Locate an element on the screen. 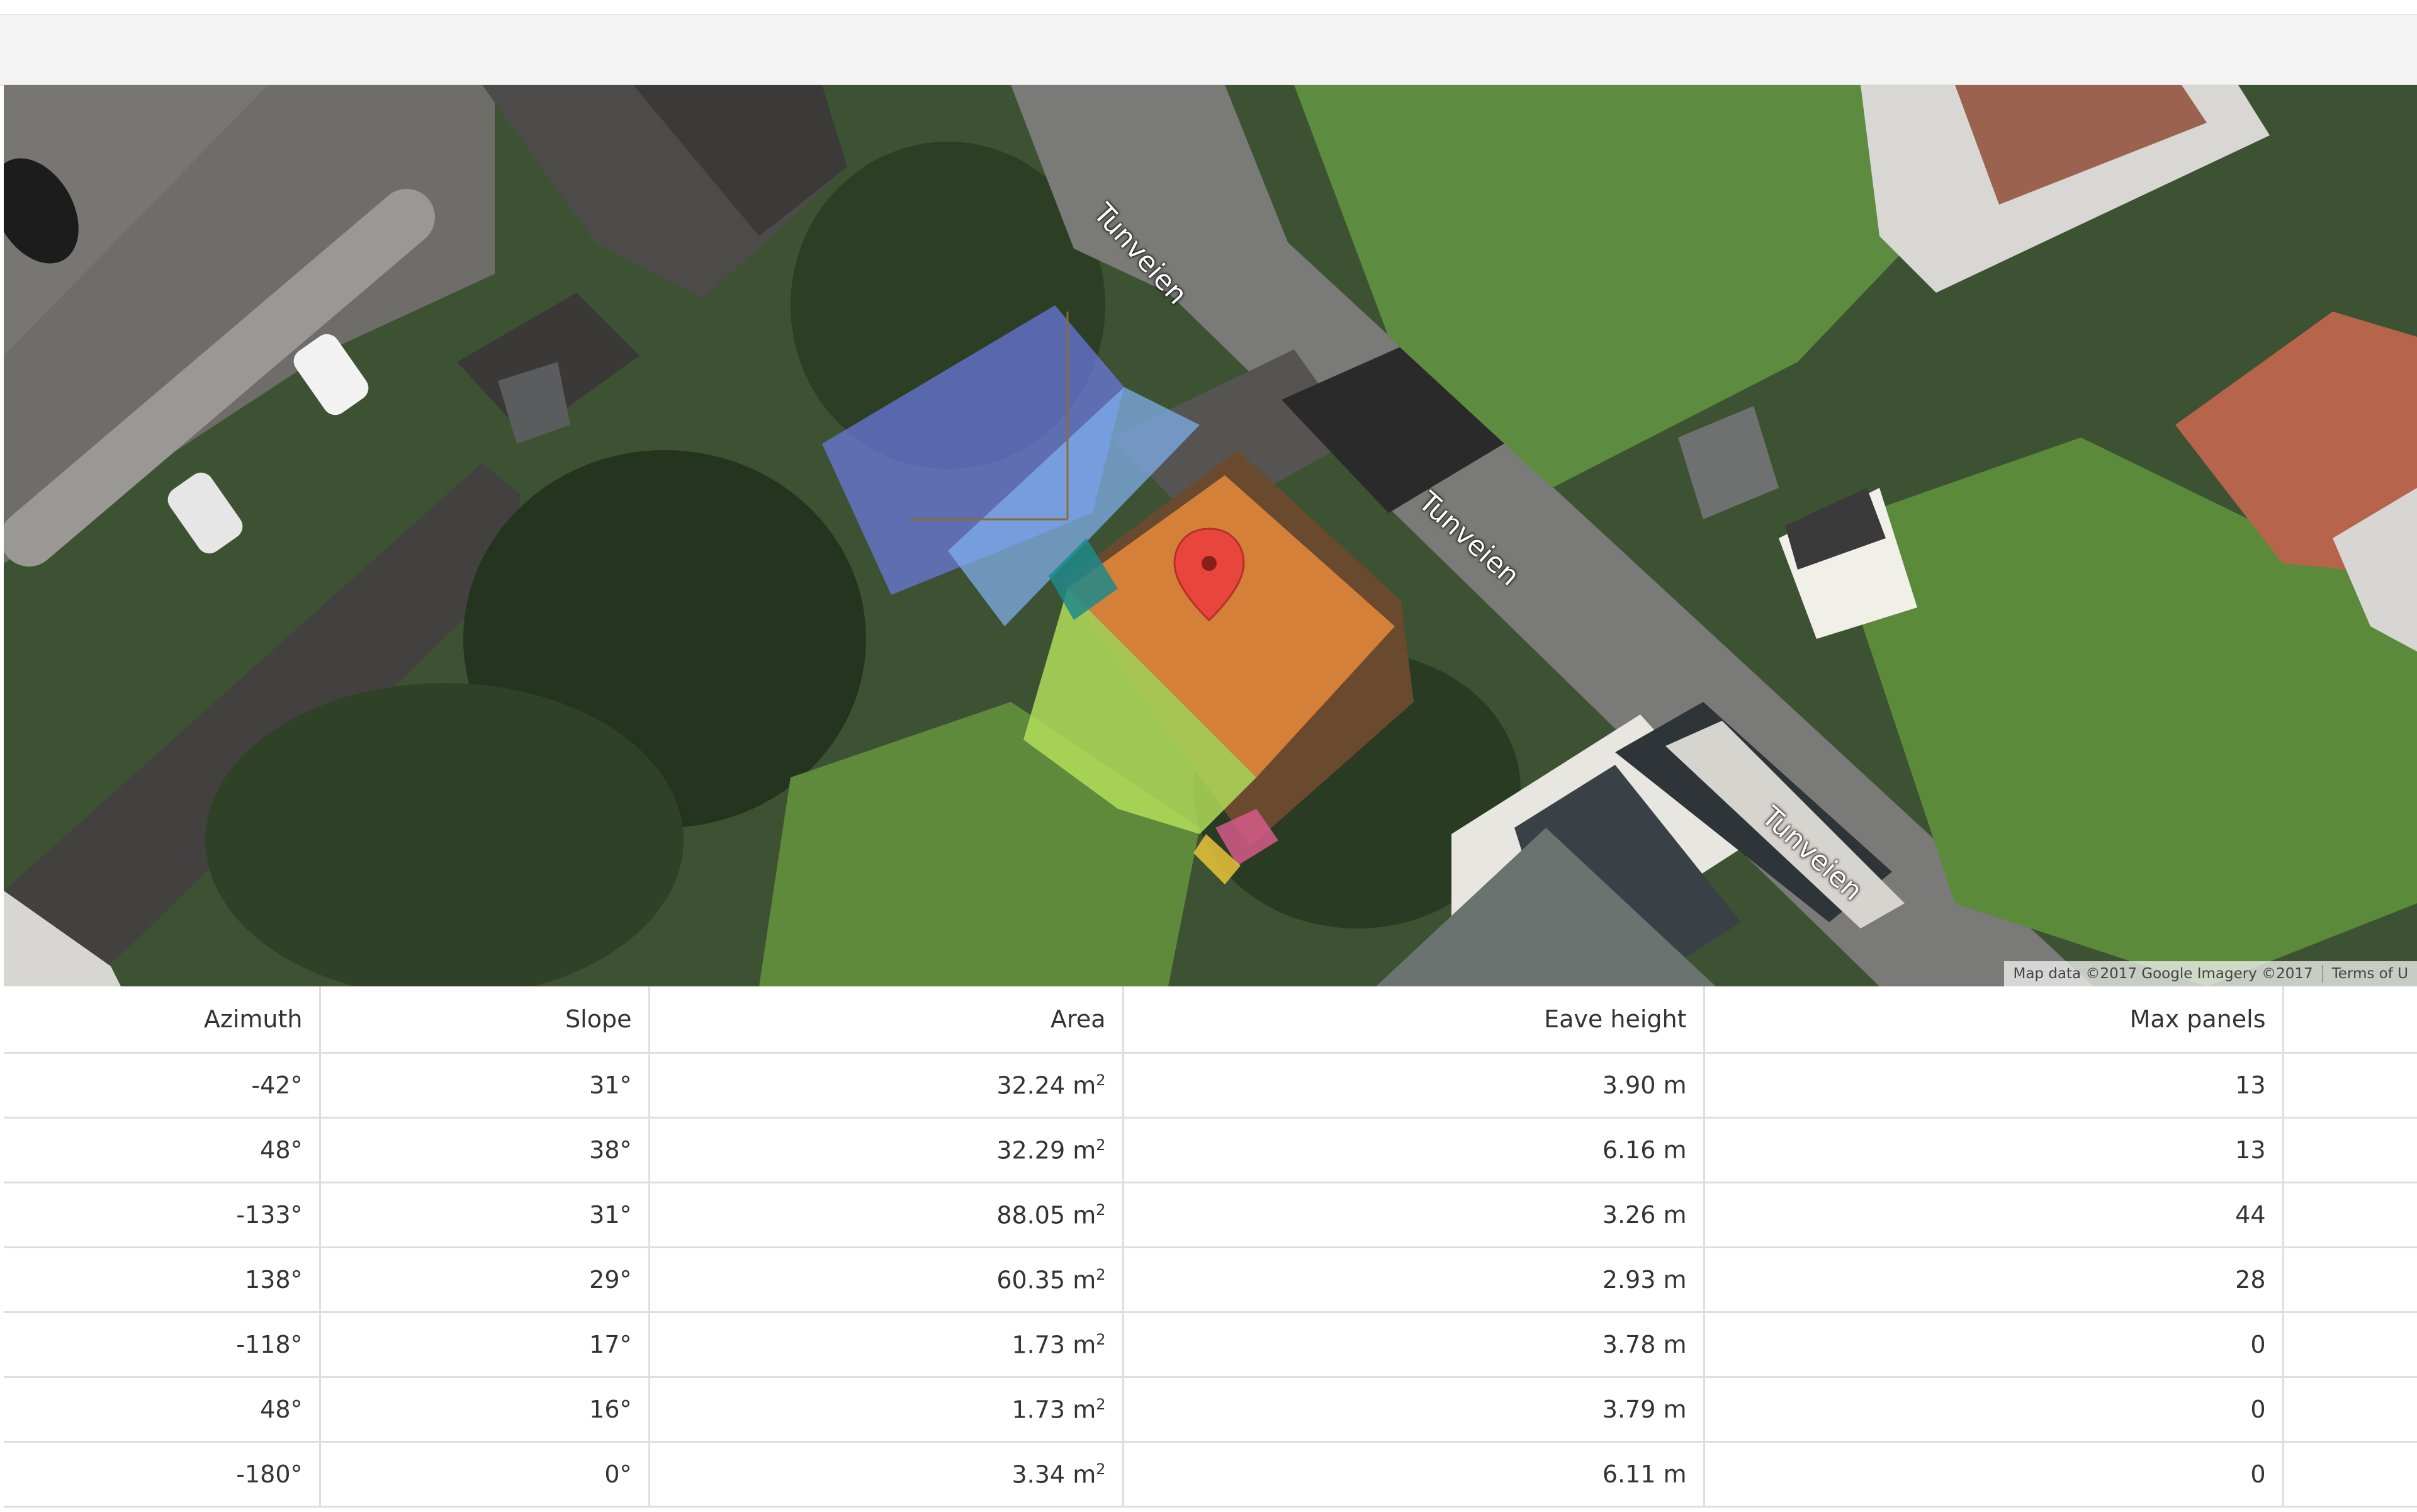 The height and width of the screenshot is (1512, 2417). max-panels-header: Max panels is located at coordinates (1994, 1020).